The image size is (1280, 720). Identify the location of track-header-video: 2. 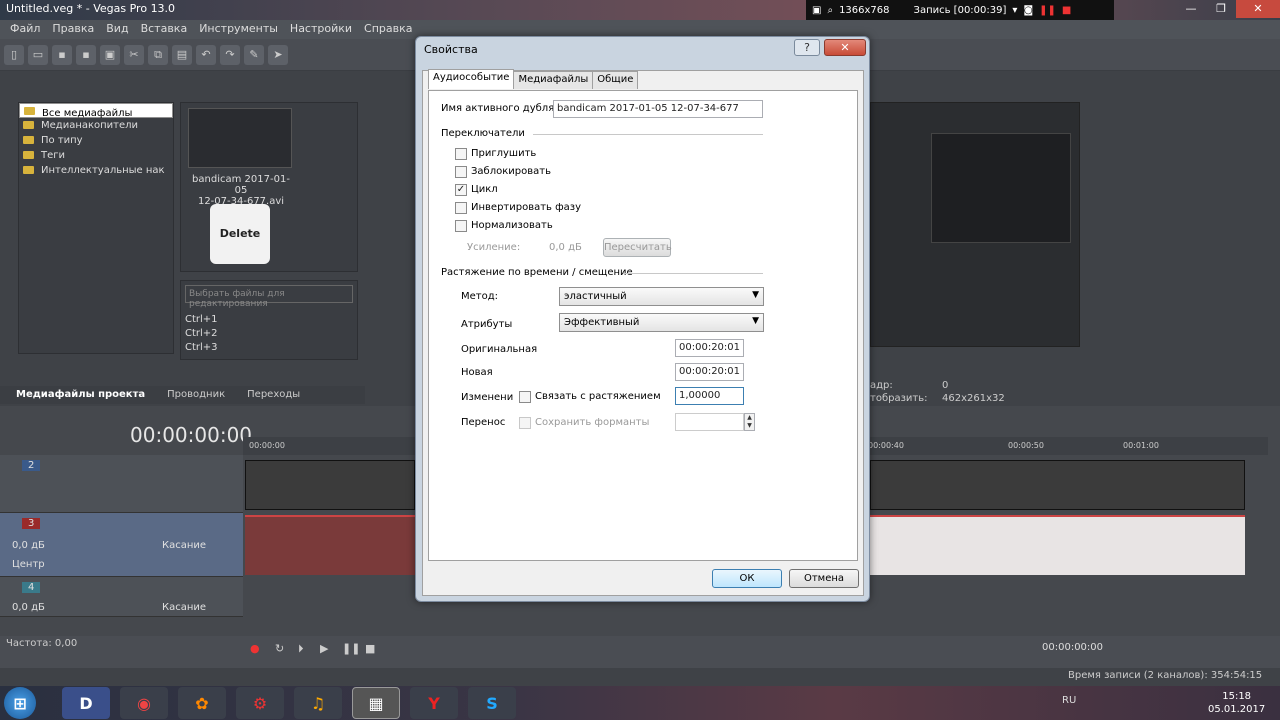
(121, 484).